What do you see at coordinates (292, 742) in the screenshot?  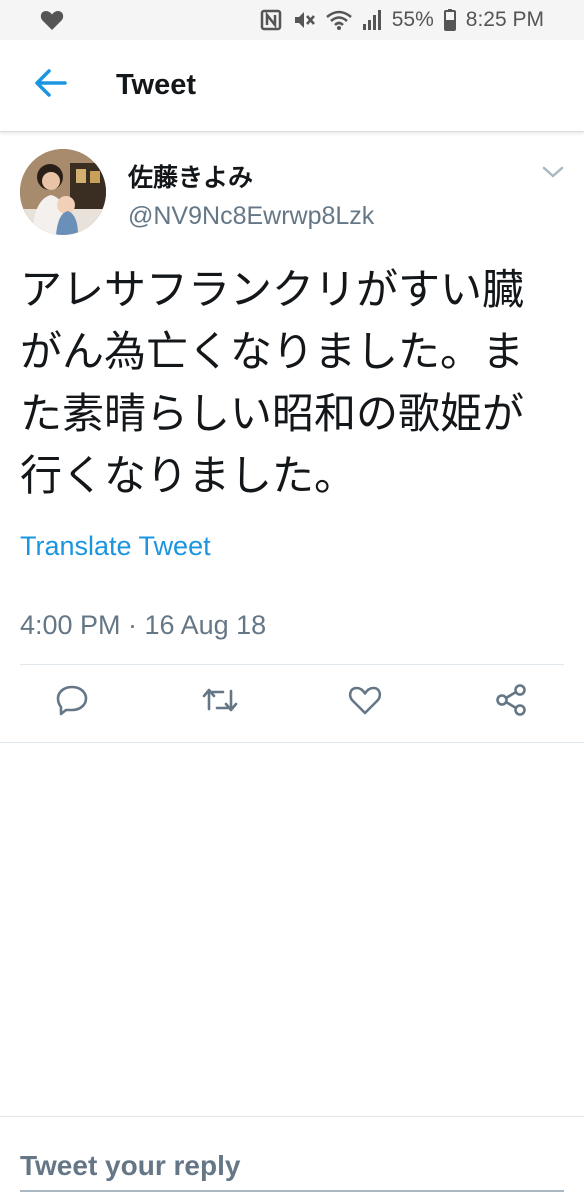 I see `divider` at bounding box center [292, 742].